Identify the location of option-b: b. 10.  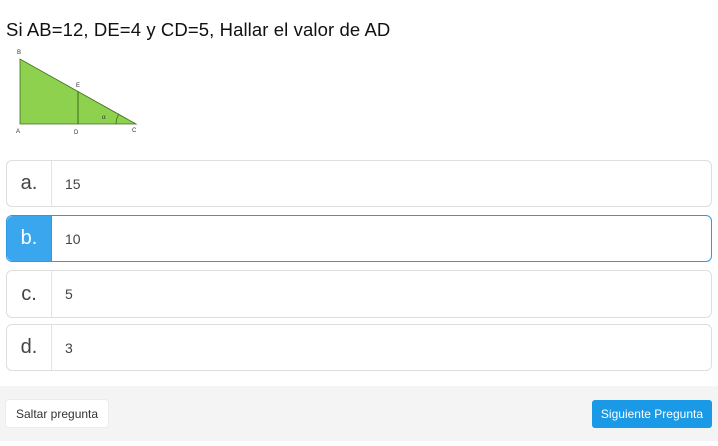
(359, 238).